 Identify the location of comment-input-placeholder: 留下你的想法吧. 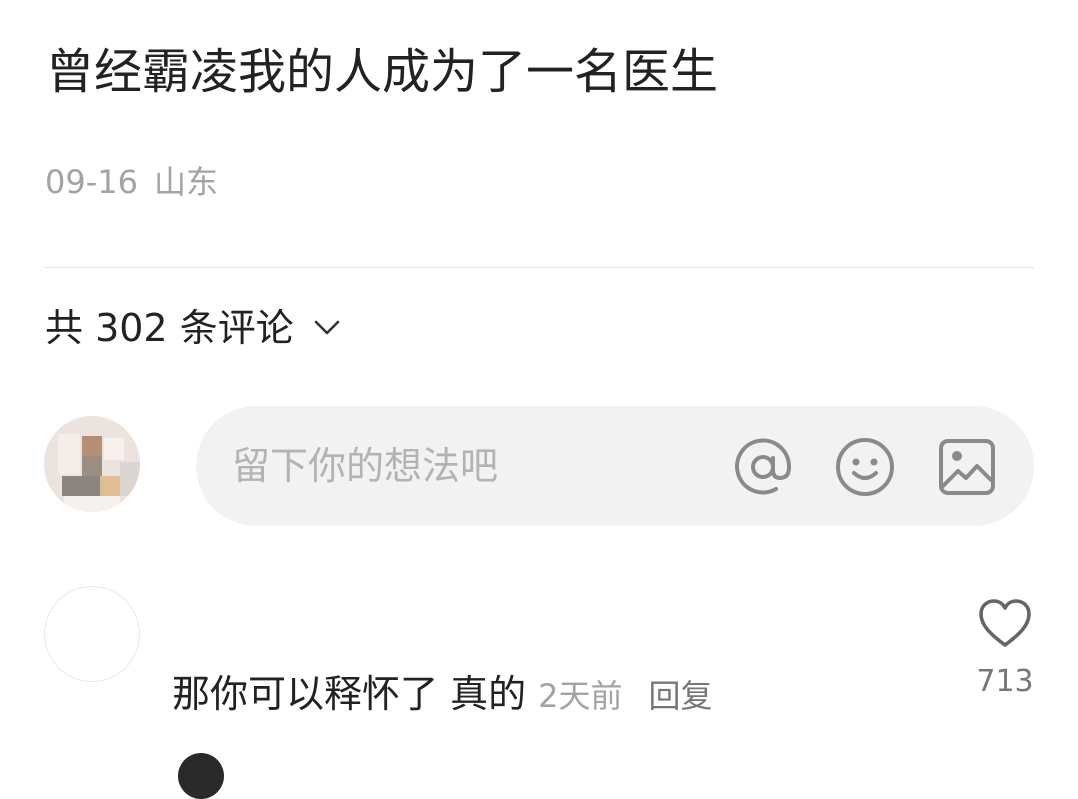
(365, 466).